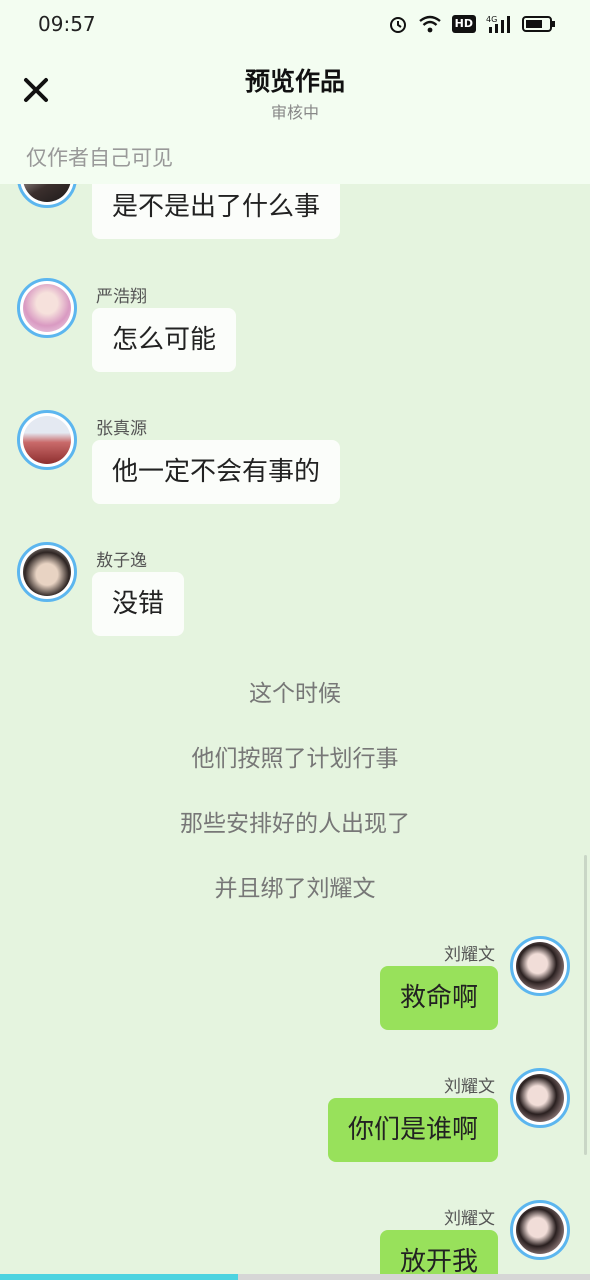  What do you see at coordinates (429, 24) in the screenshot?
I see `wifi-icon` at bounding box center [429, 24].